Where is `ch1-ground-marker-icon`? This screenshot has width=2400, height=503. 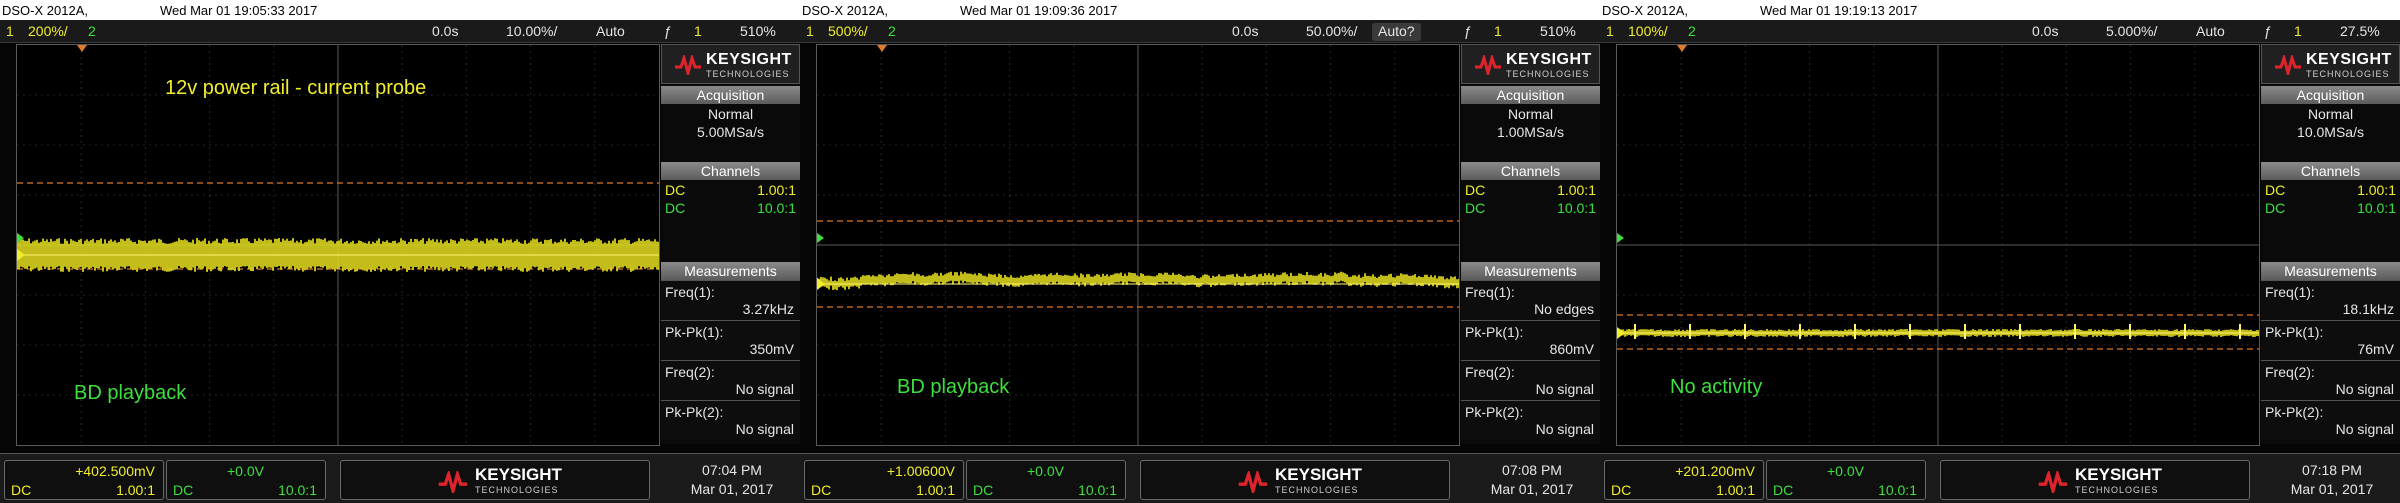
ch1-ground-marker-icon is located at coordinates (1621, 333).